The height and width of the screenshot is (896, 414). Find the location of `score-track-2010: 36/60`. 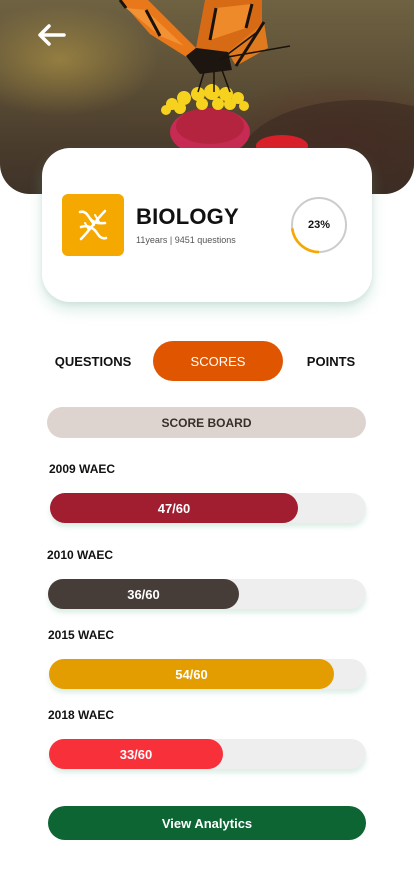

score-track-2010: 36/60 is located at coordinates (207, 594).